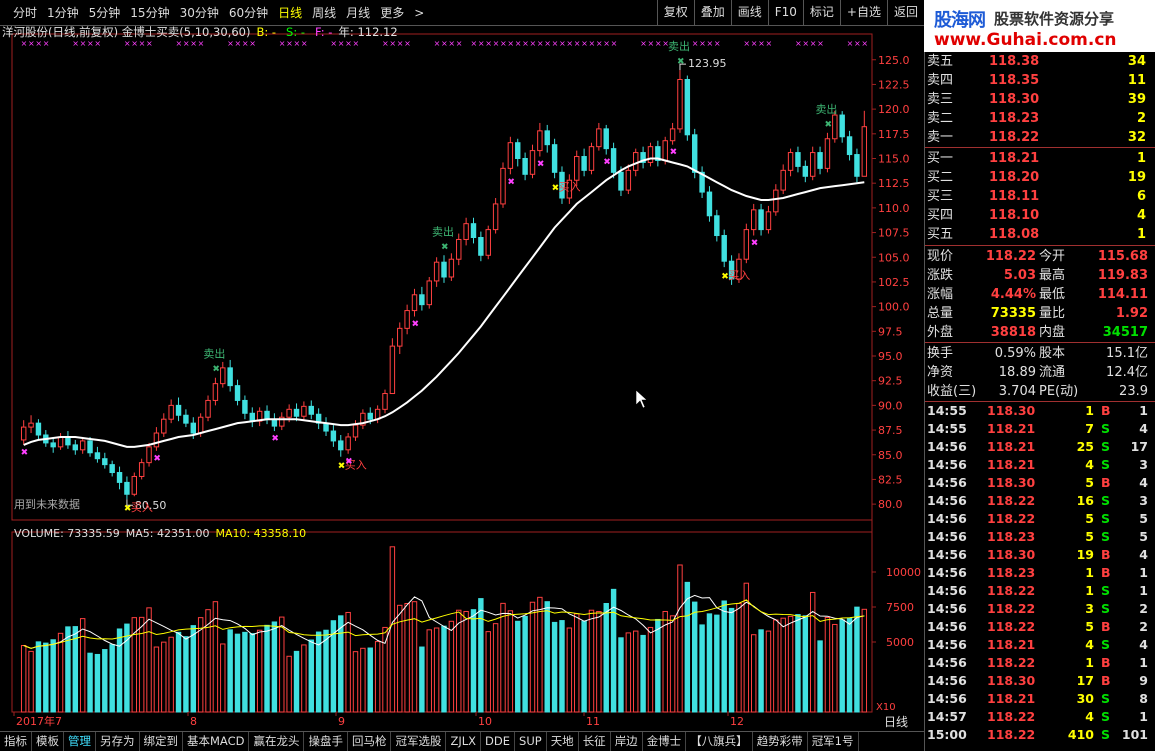 The height and width of the screenshot is (751, 1155). I want to click on indicator-tab-18: 趋势彩带, so click(780, 741).